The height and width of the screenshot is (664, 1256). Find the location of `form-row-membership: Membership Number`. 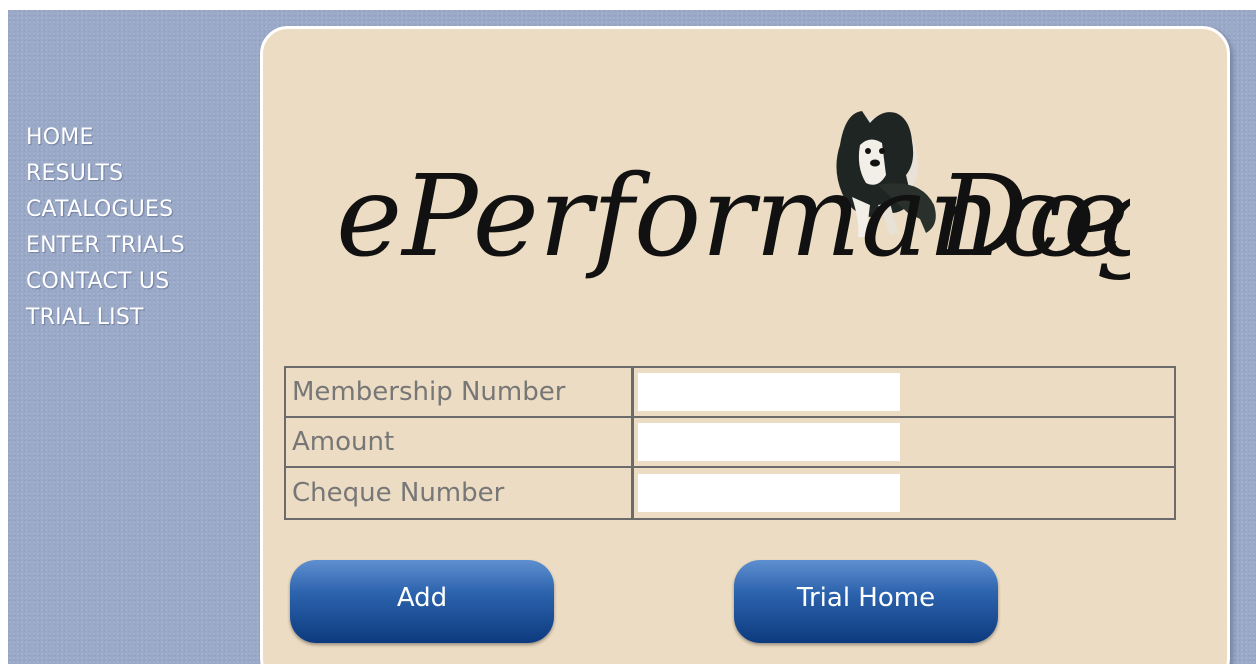

form-row-membership: Membership Number is located at coordinates (730, 393).